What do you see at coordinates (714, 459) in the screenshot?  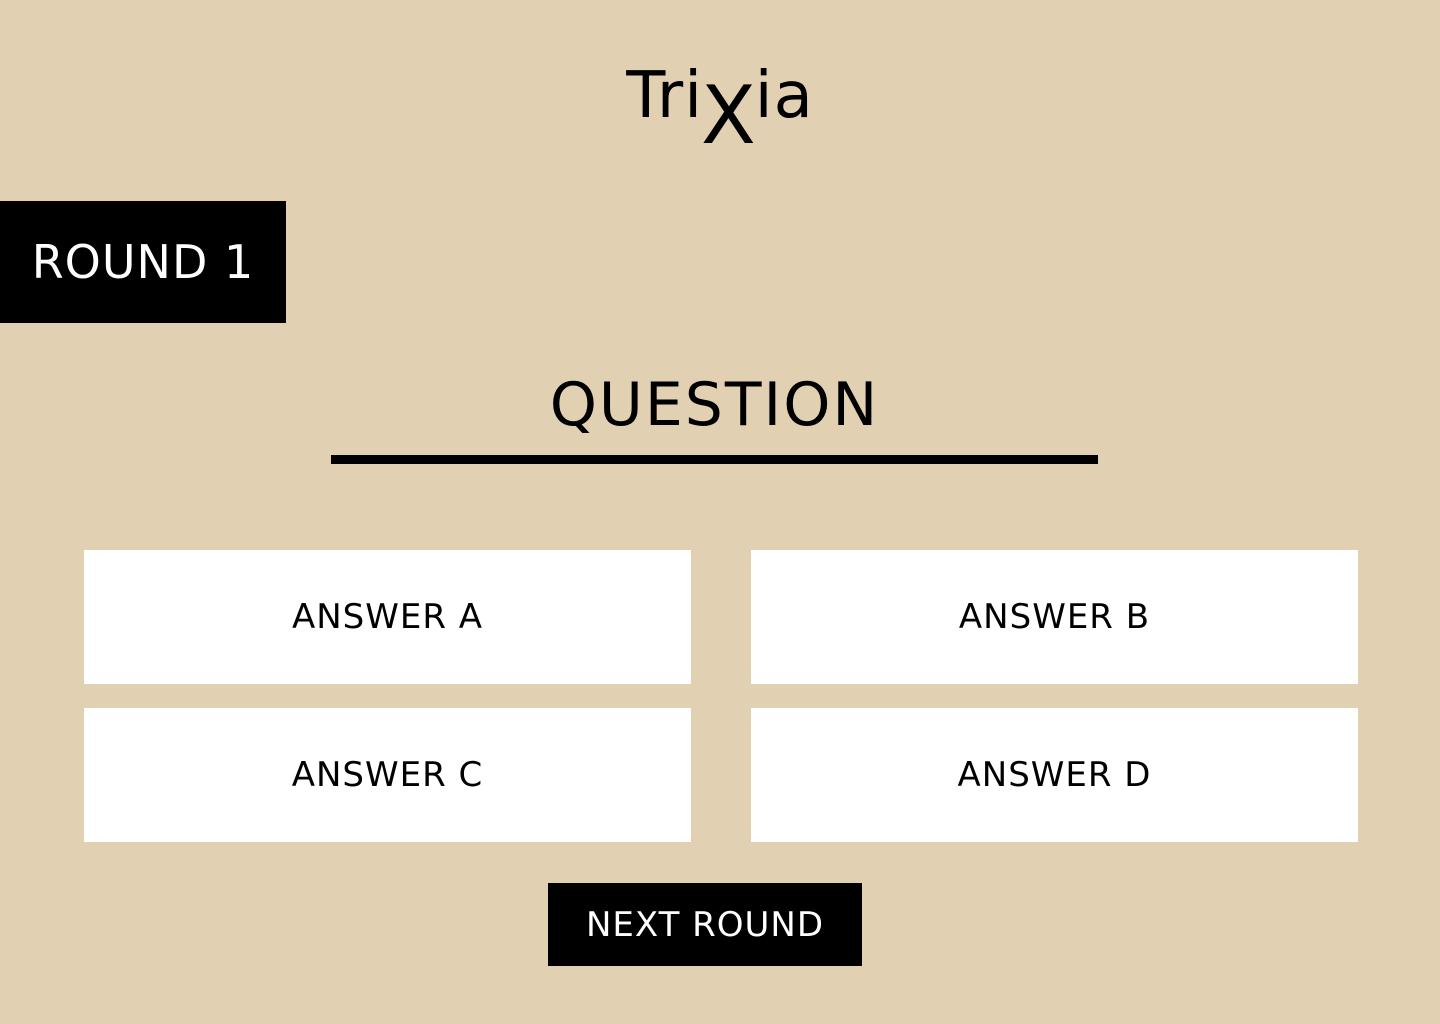 I see `question-underline` at bounding box center [714, 459].